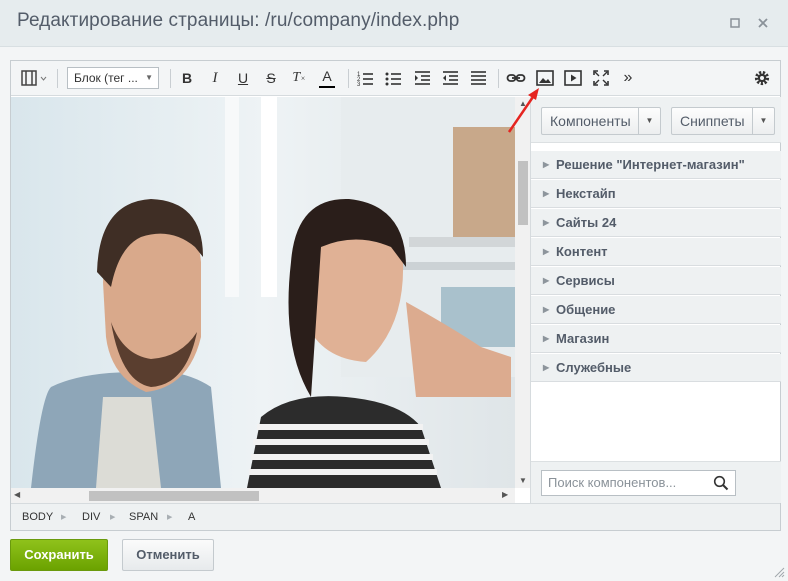 The image size is (788, 581). Describe the element at coordinates (168, 555) in the screenshot. I see `cancel-button: Отменить` at that location.